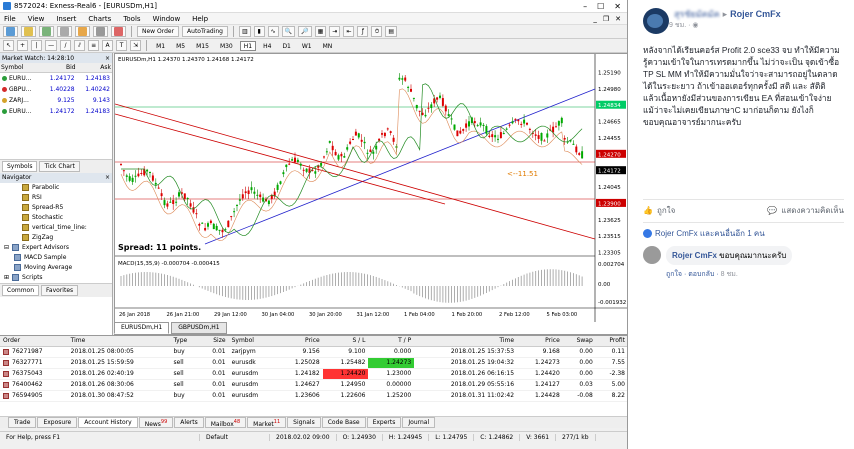  Describe the element at coordinates (248, 45) in the screenshot. I see `tf-h1: H1` at that location.